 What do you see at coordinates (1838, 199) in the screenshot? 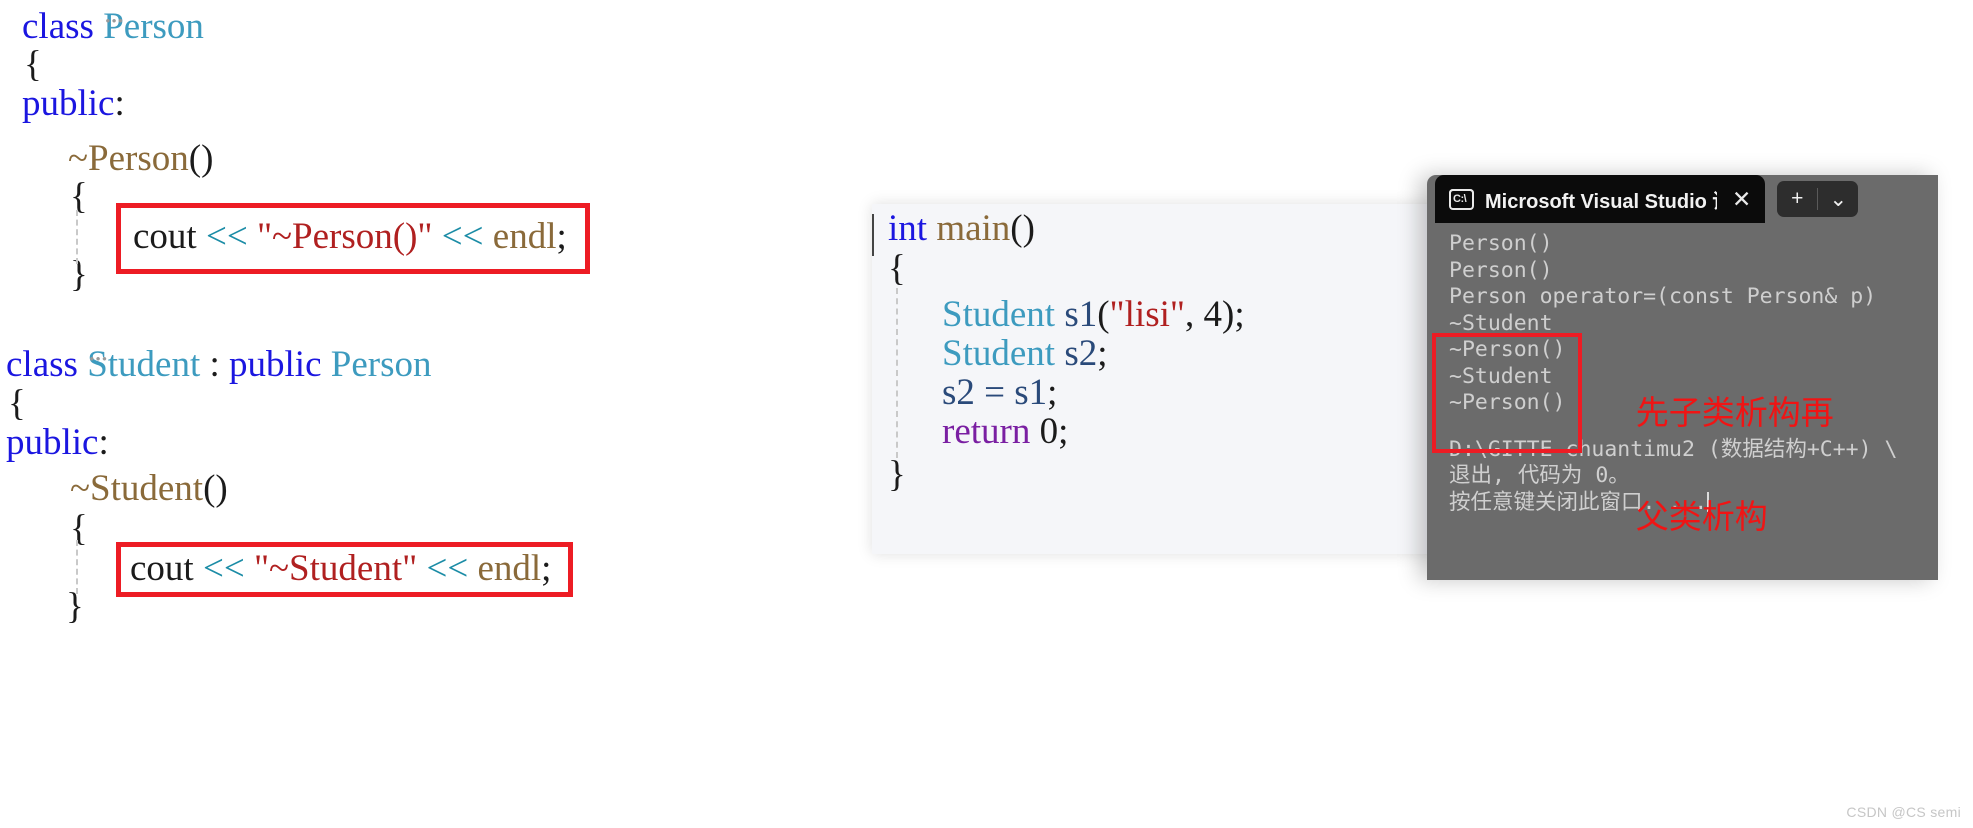
I see `chevron-down-icon: ⌄` at bounding box center [1838, 199].